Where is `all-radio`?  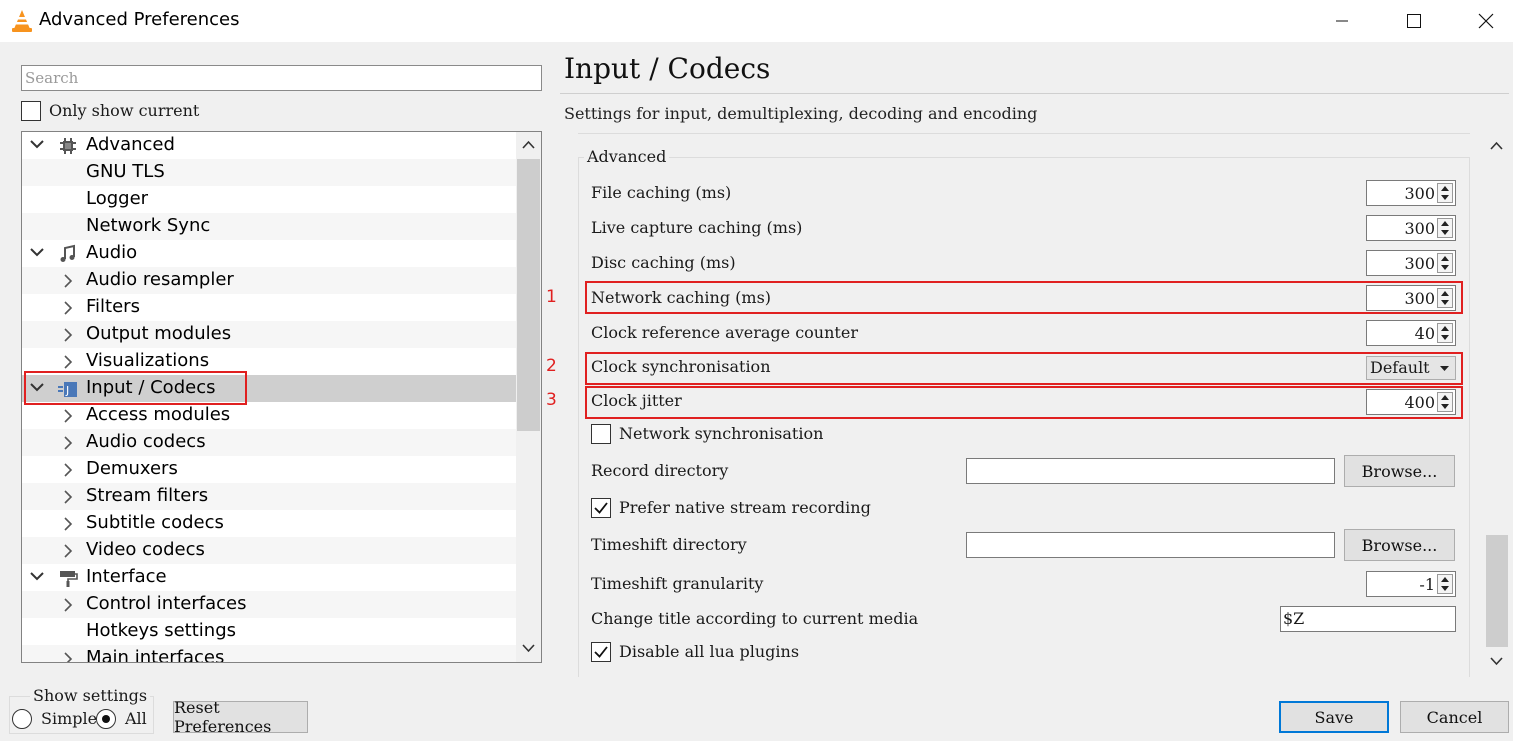 all-radio is located at coordinates (106, 719).